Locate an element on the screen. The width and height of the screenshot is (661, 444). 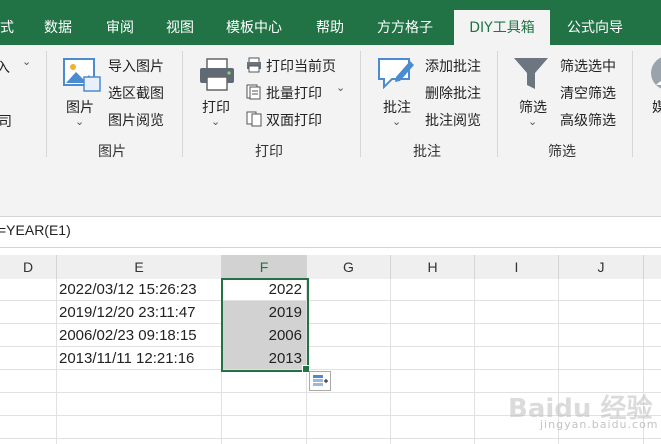
batch-print-button: 批量打印 is located at coordinates (294, 93).